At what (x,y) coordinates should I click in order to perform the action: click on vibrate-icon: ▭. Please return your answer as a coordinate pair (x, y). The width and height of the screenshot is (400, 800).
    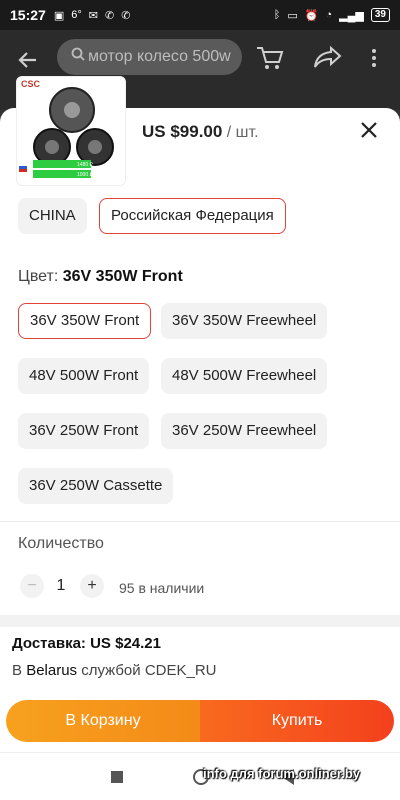
    Looking at the image, I should click on (292, 15).